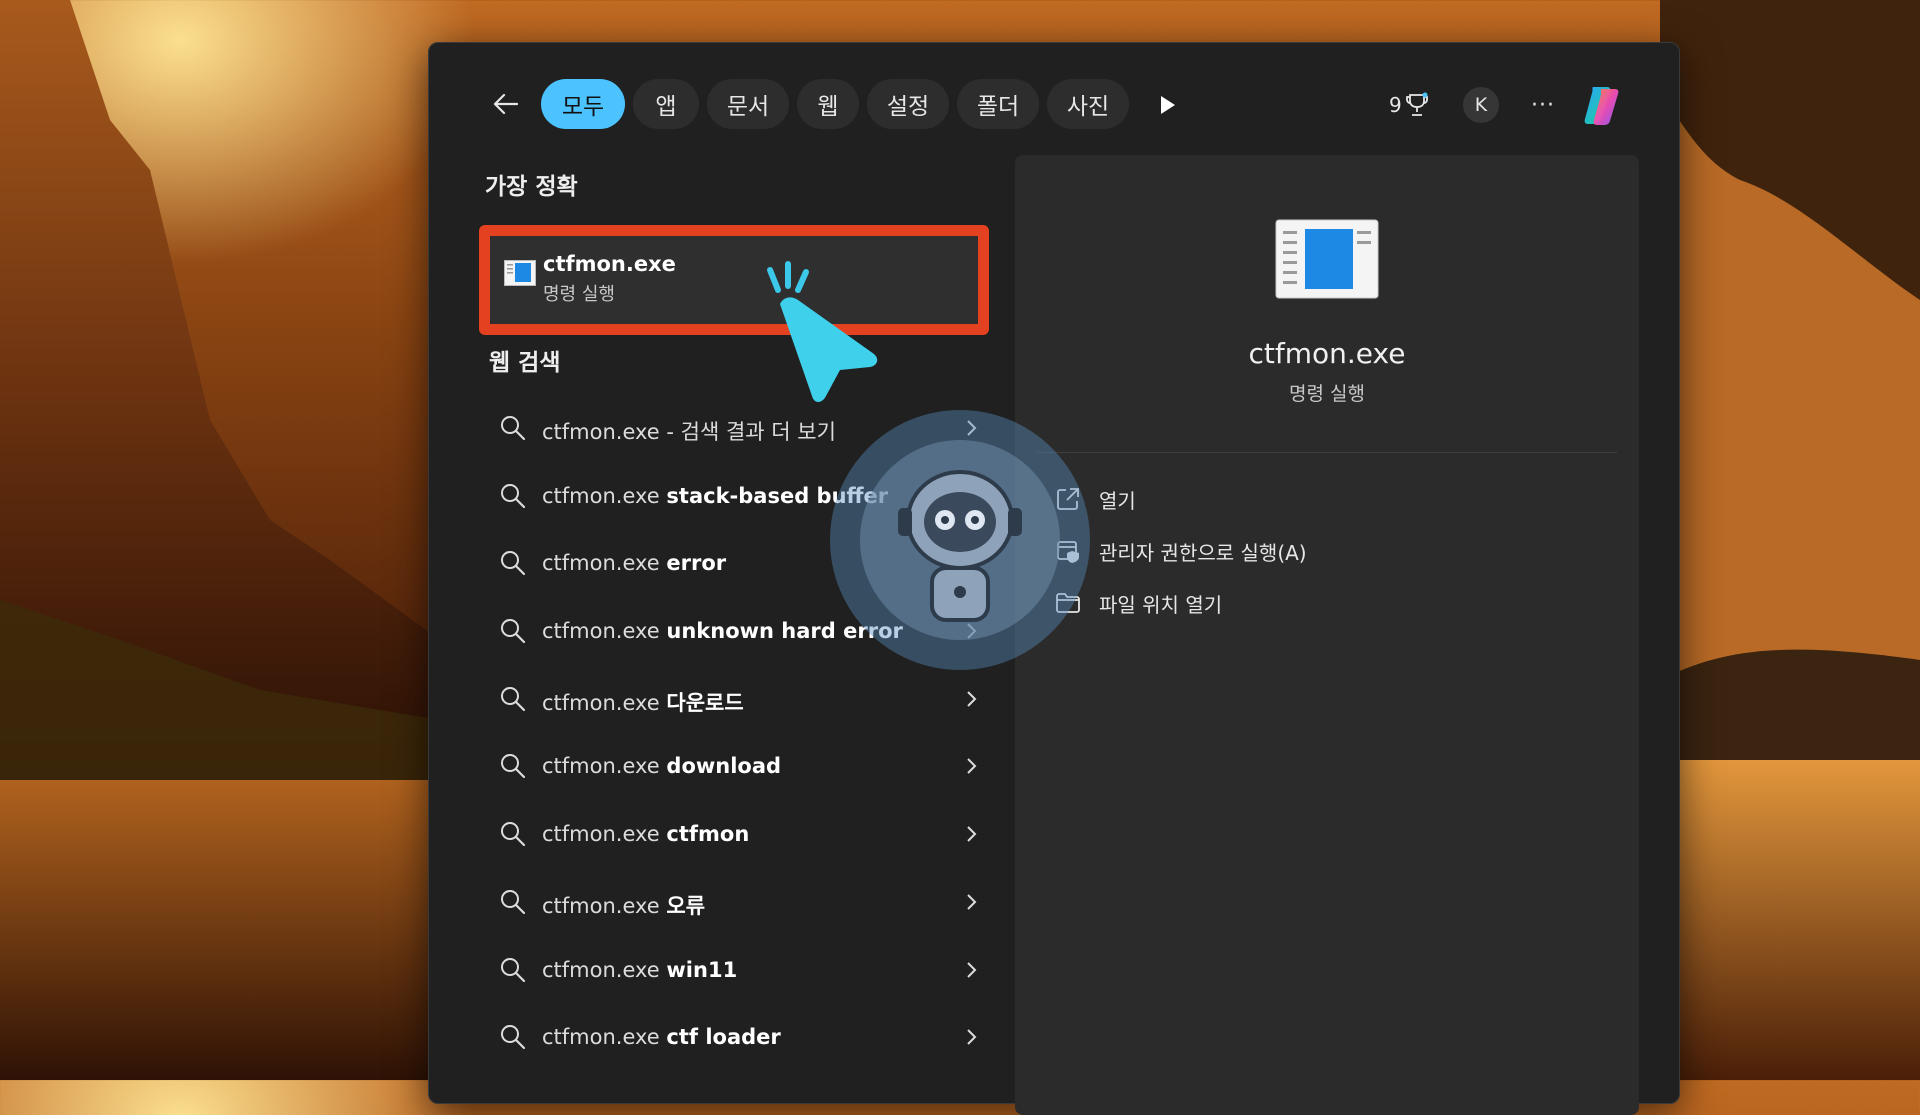  What do you see at coordinates (1327, 353) in the screenshot?
I see `detail-title: ctfmon.exe` at bounding box center [1327, 353].